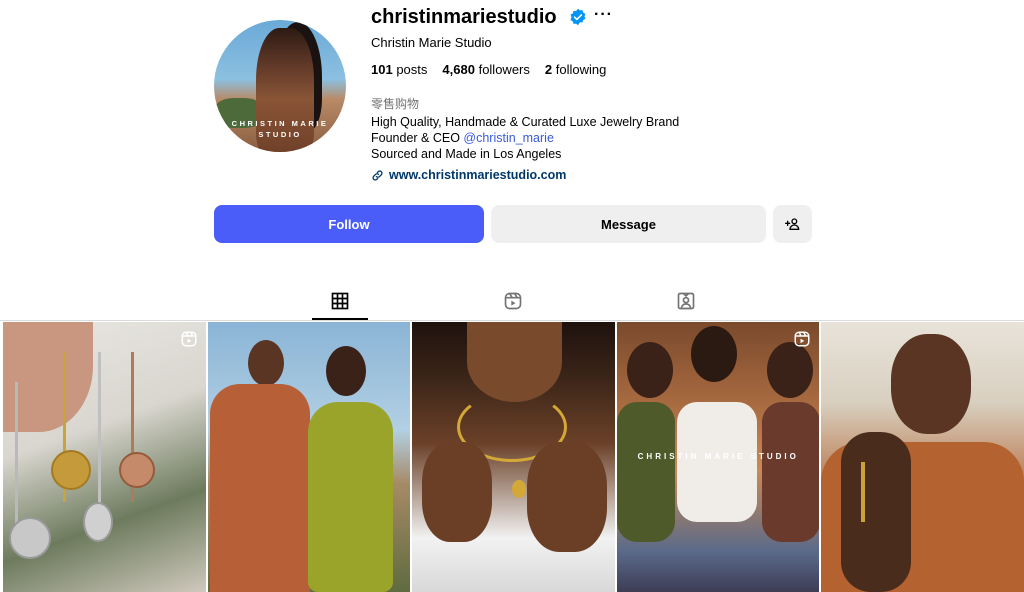 Image resolution: width=1024 pixels, height=592 pixels. Describe the element at coordinates (645, 472) in the screenshot. I see `olive-top` at that location.